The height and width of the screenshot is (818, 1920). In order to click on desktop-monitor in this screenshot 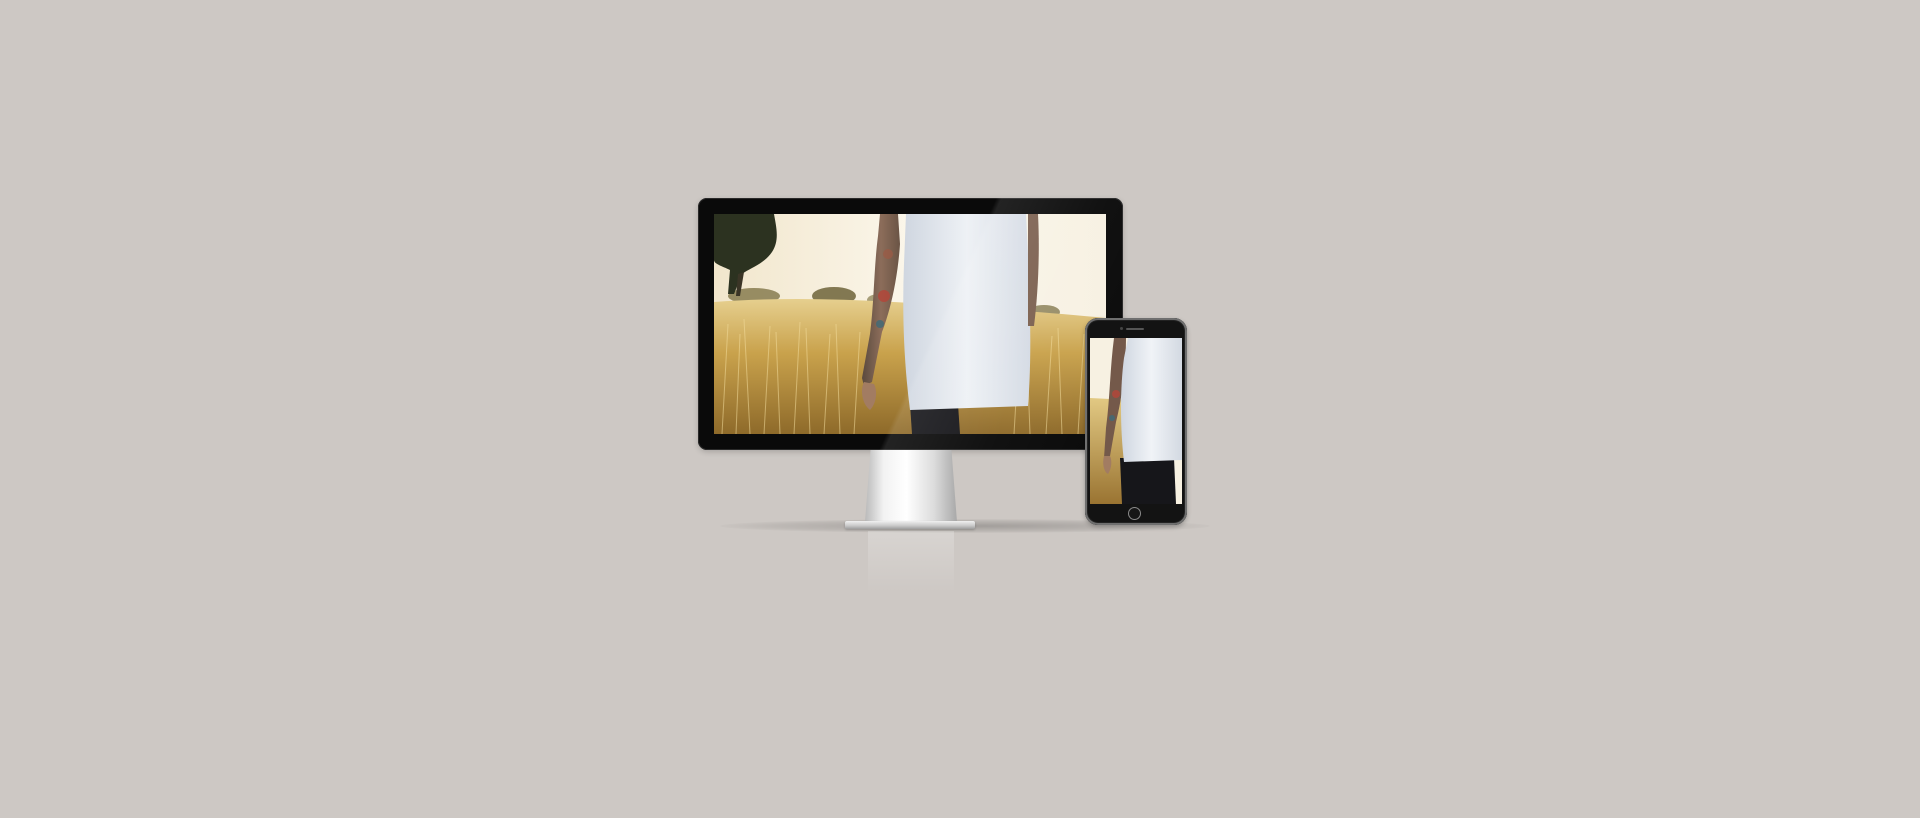, I will do `click(910, 324)`.